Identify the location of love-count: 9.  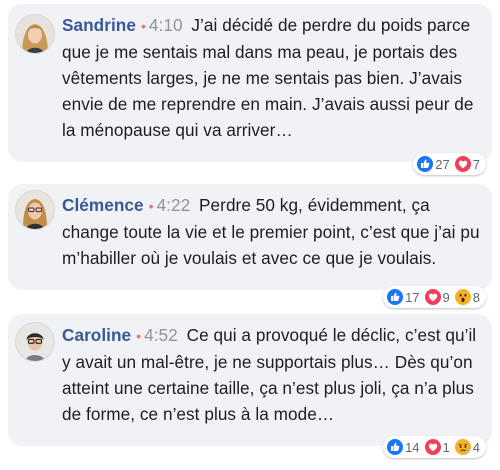
(446, 297).